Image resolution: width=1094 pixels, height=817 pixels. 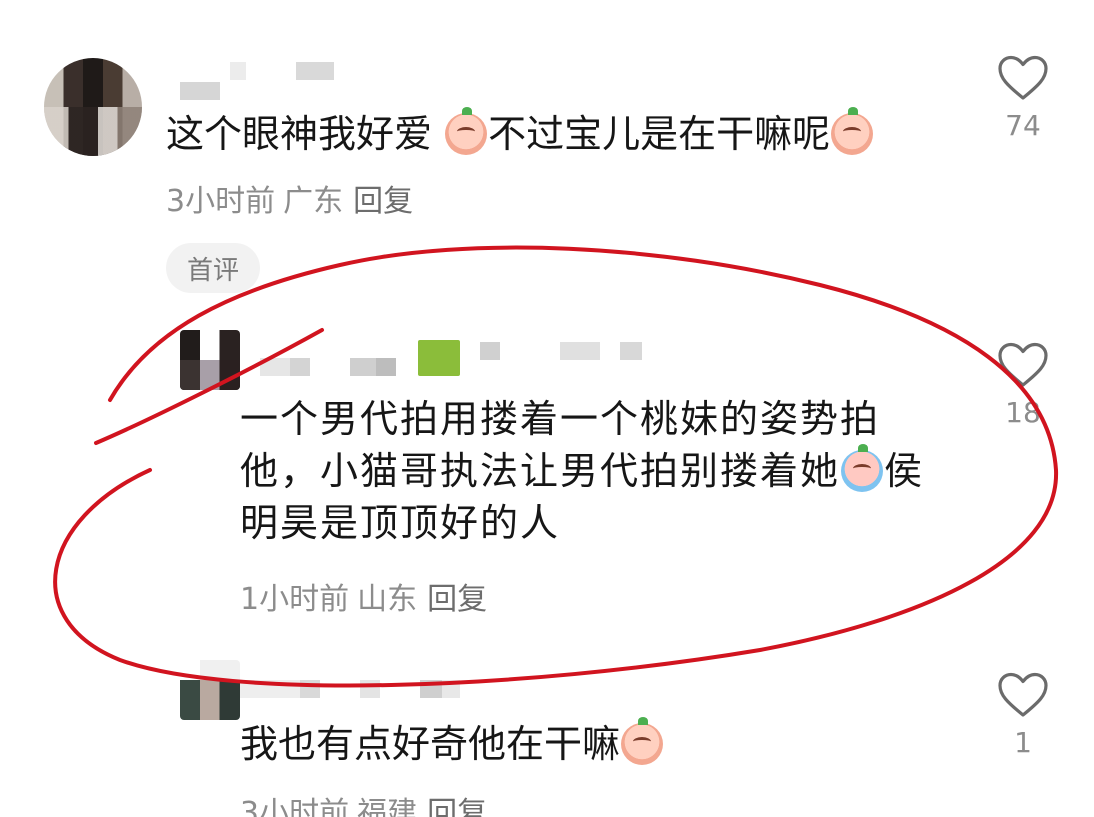 I want to click on user-badge, so click(x=439, y=358).